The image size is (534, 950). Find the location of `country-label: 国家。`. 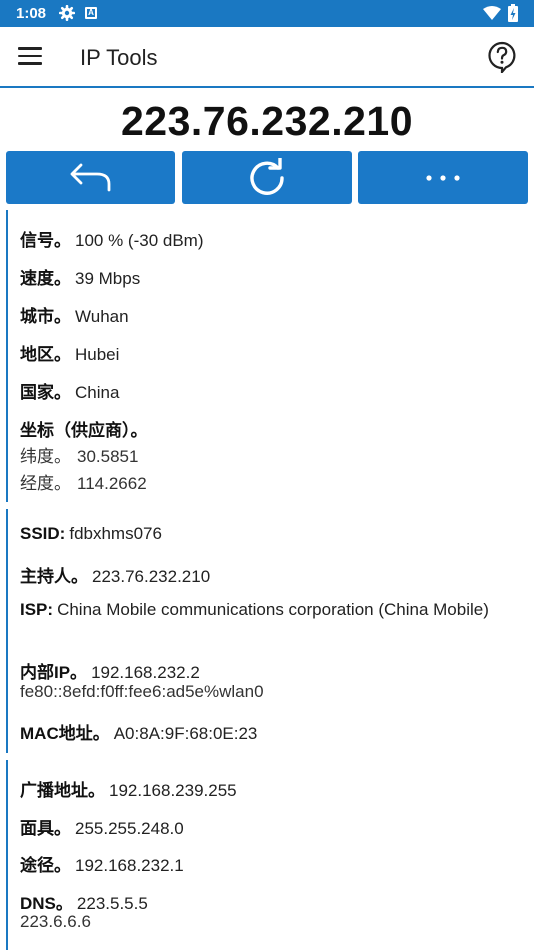

country-label: 国家。 is located at coordinates (45, 392).